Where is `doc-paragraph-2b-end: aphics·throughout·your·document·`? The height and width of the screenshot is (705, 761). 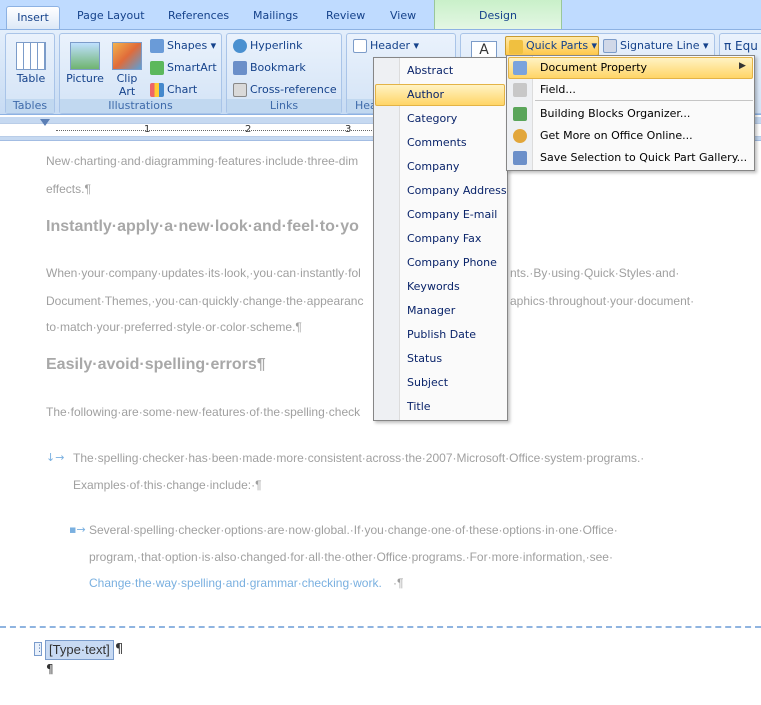
doc-paragraph-2b-end: aphics·throughout·your·document· is located at coordinates (602, 301).